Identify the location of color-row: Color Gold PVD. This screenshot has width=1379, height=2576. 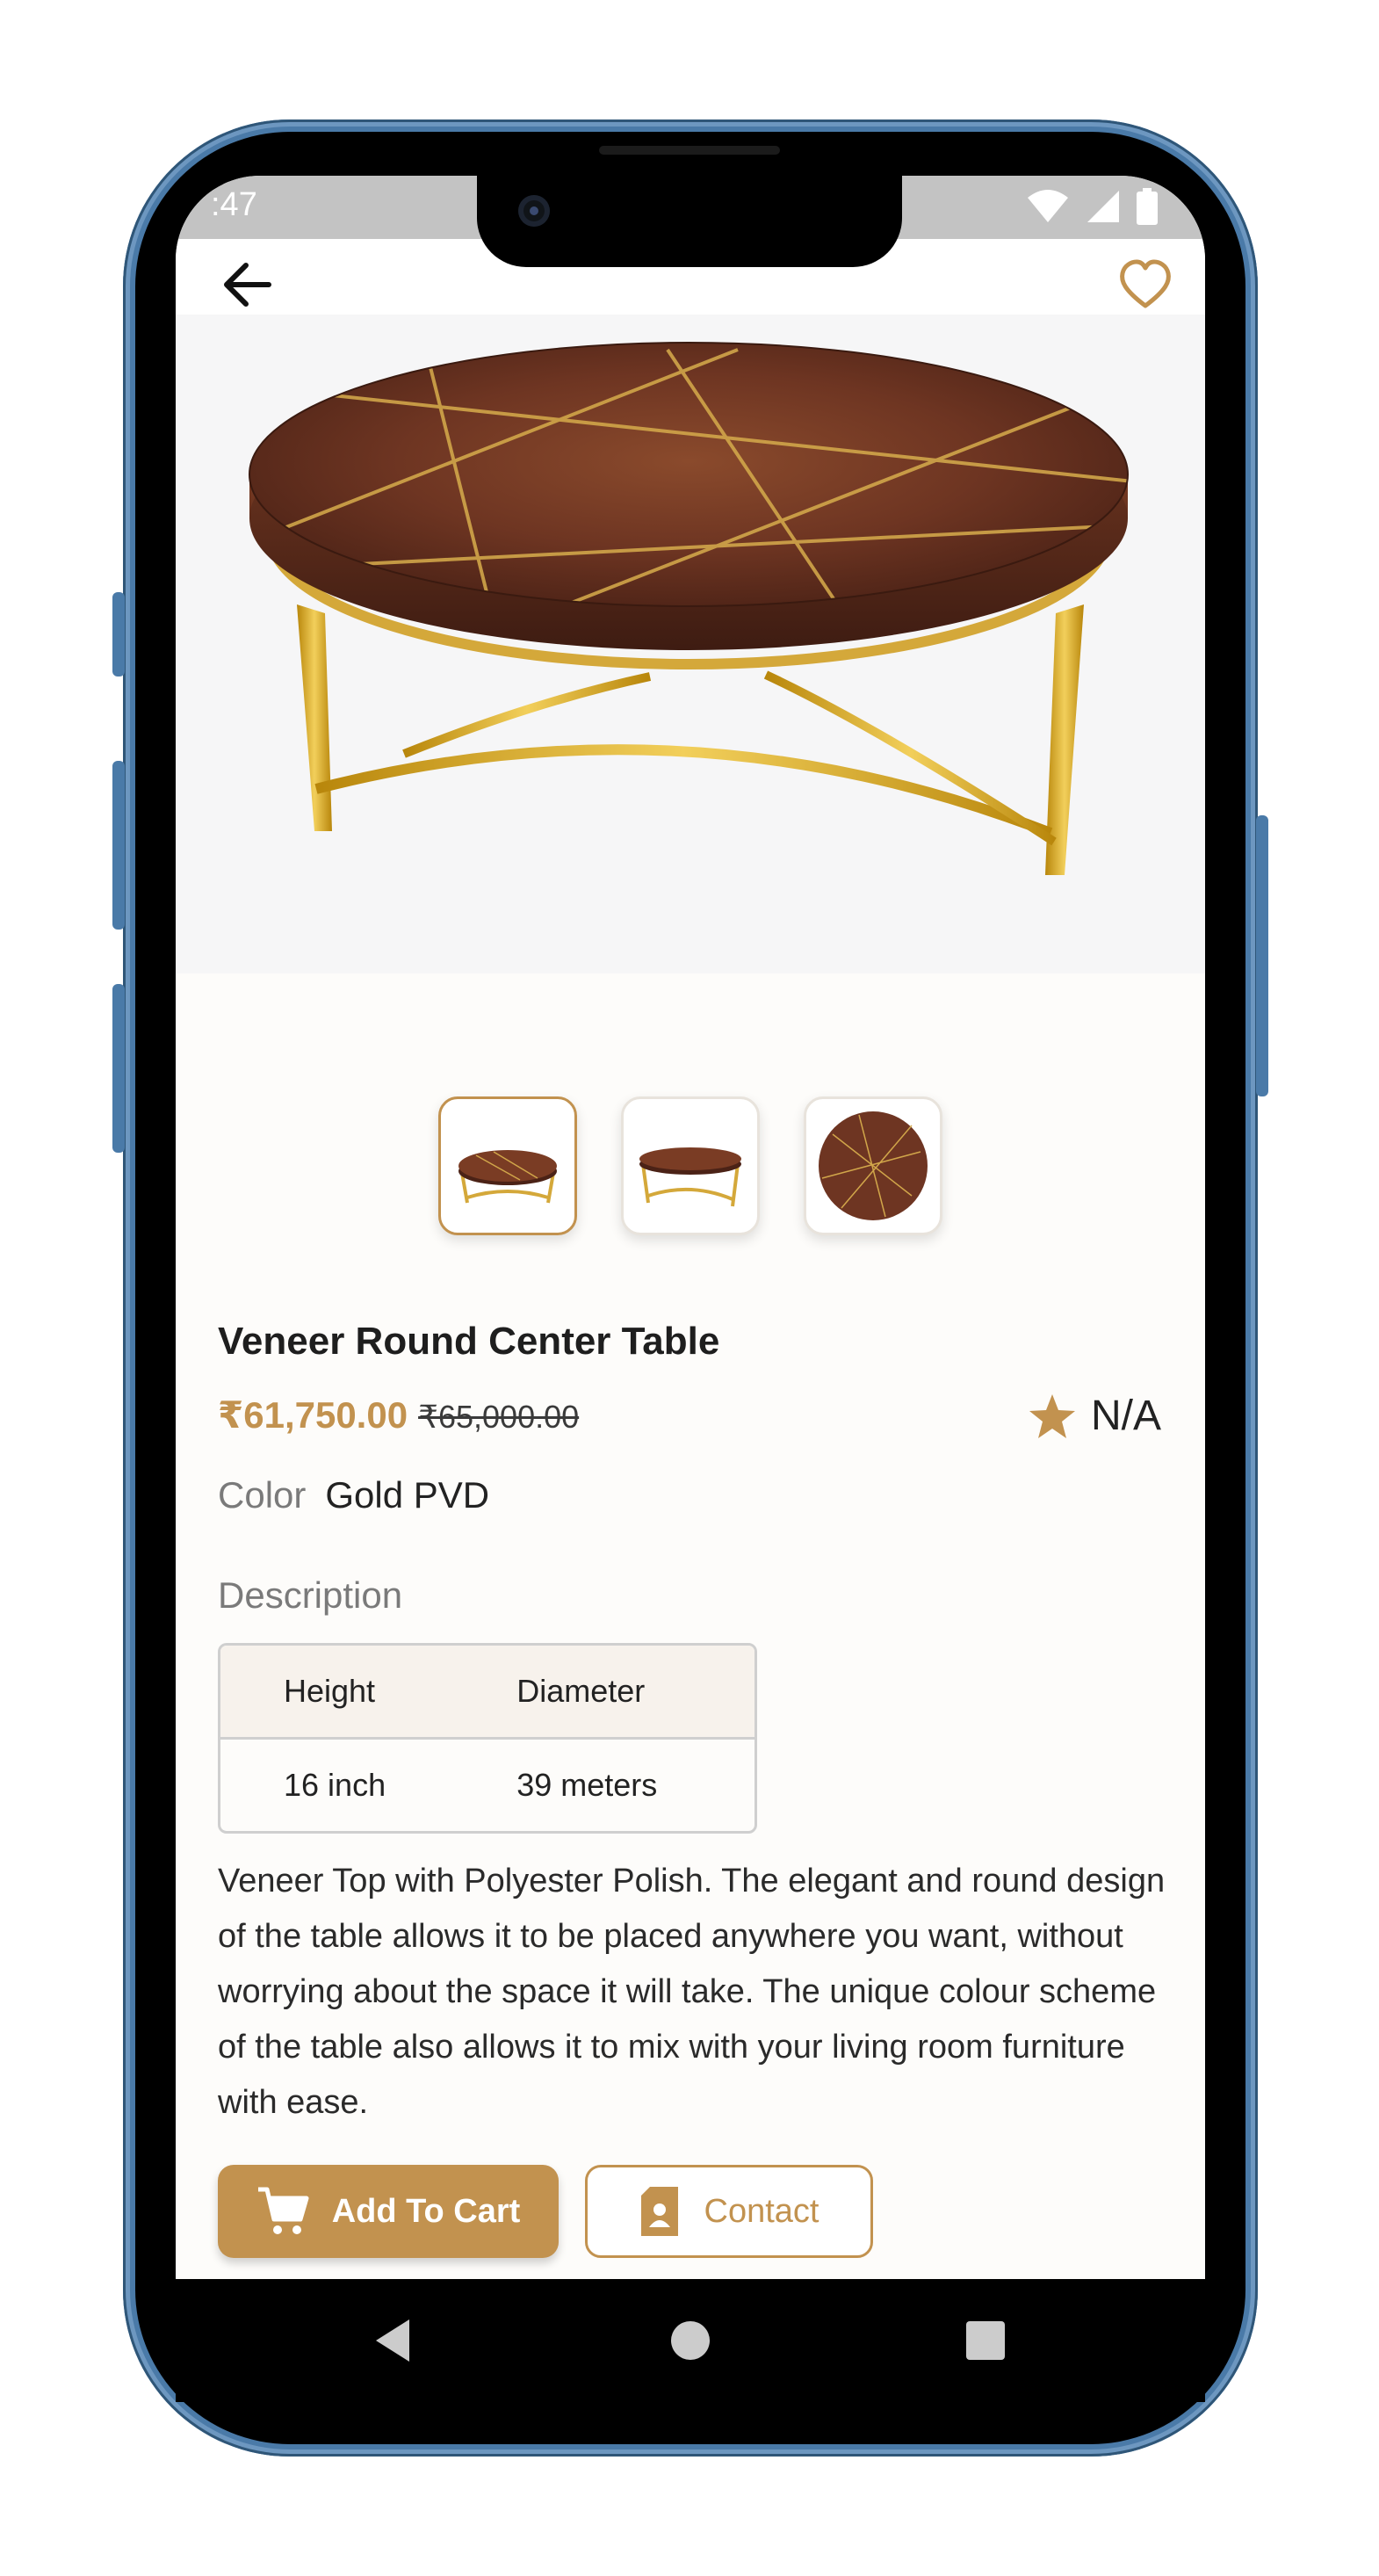
(353, 1495).